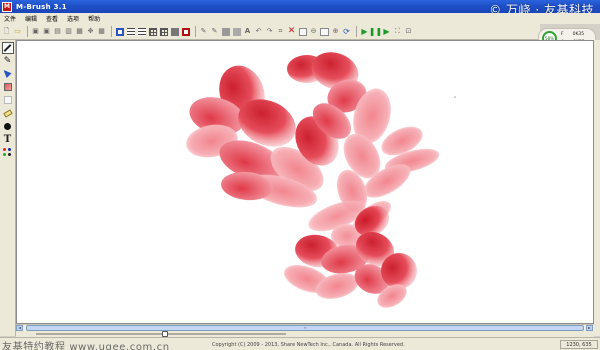  Describe the element at coordinates (247, 31) in the screenshot. I see `text-icon: A` at that location.